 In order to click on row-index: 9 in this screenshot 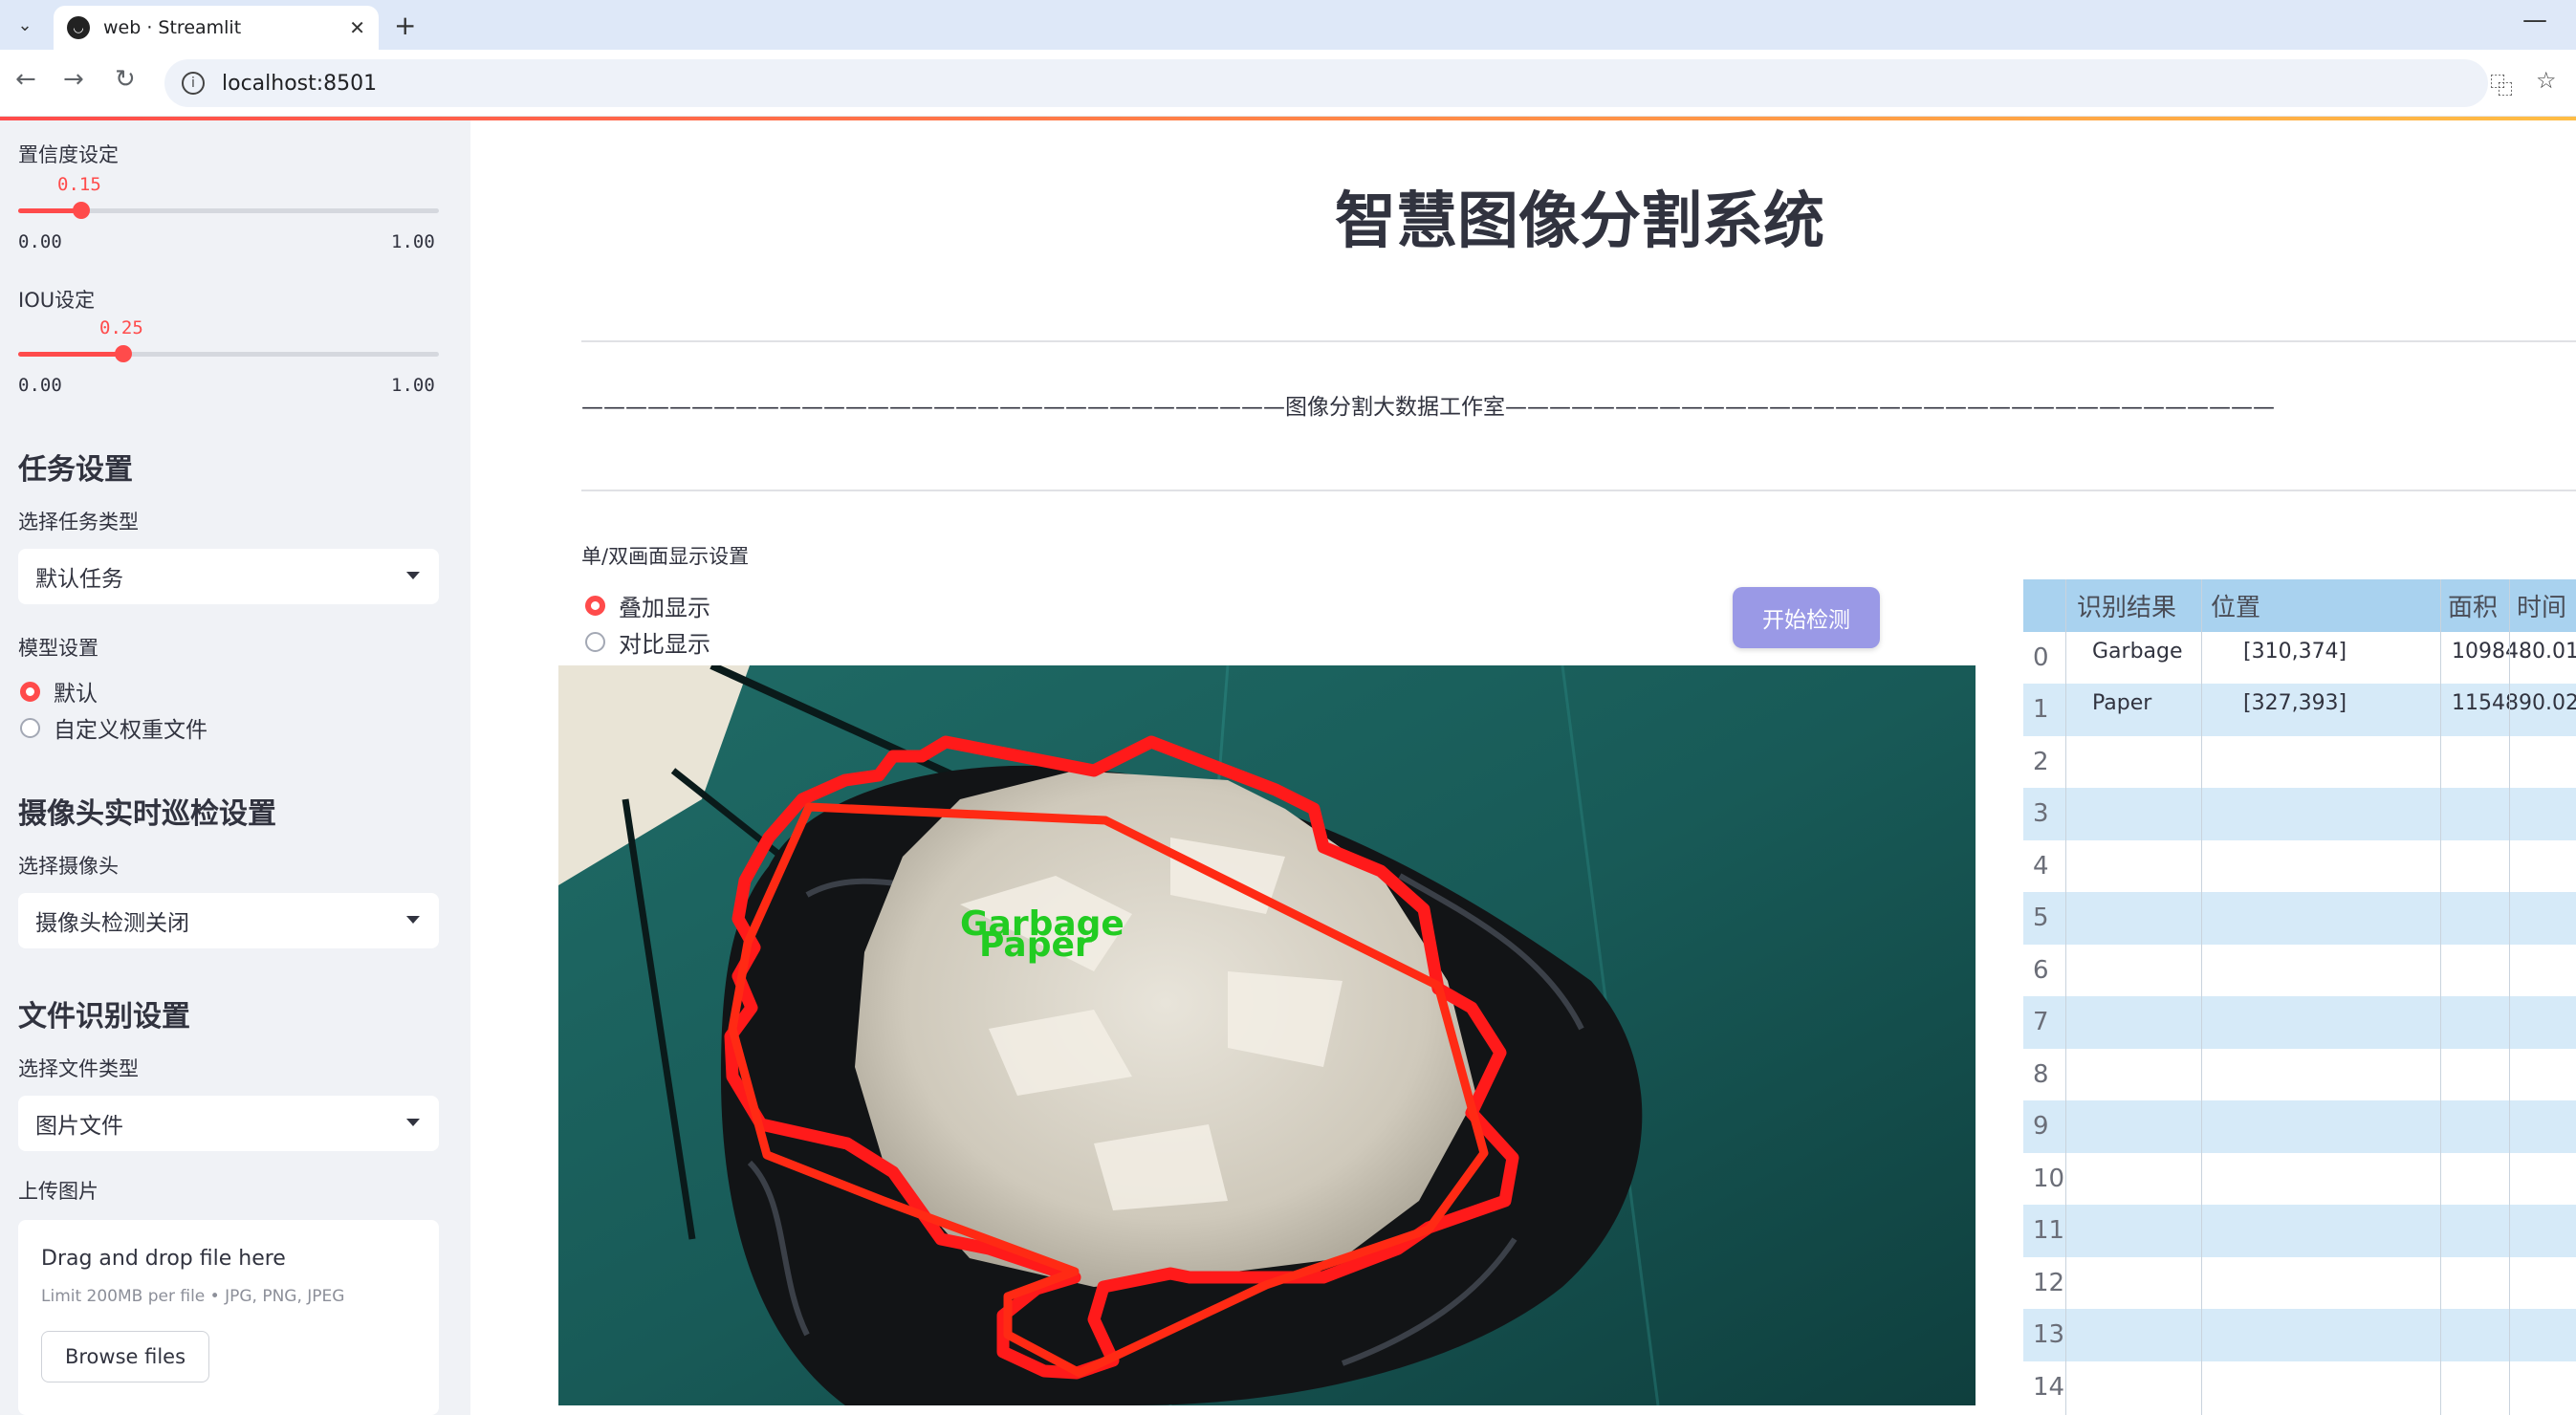, I will do `click(2041, 1127)`.